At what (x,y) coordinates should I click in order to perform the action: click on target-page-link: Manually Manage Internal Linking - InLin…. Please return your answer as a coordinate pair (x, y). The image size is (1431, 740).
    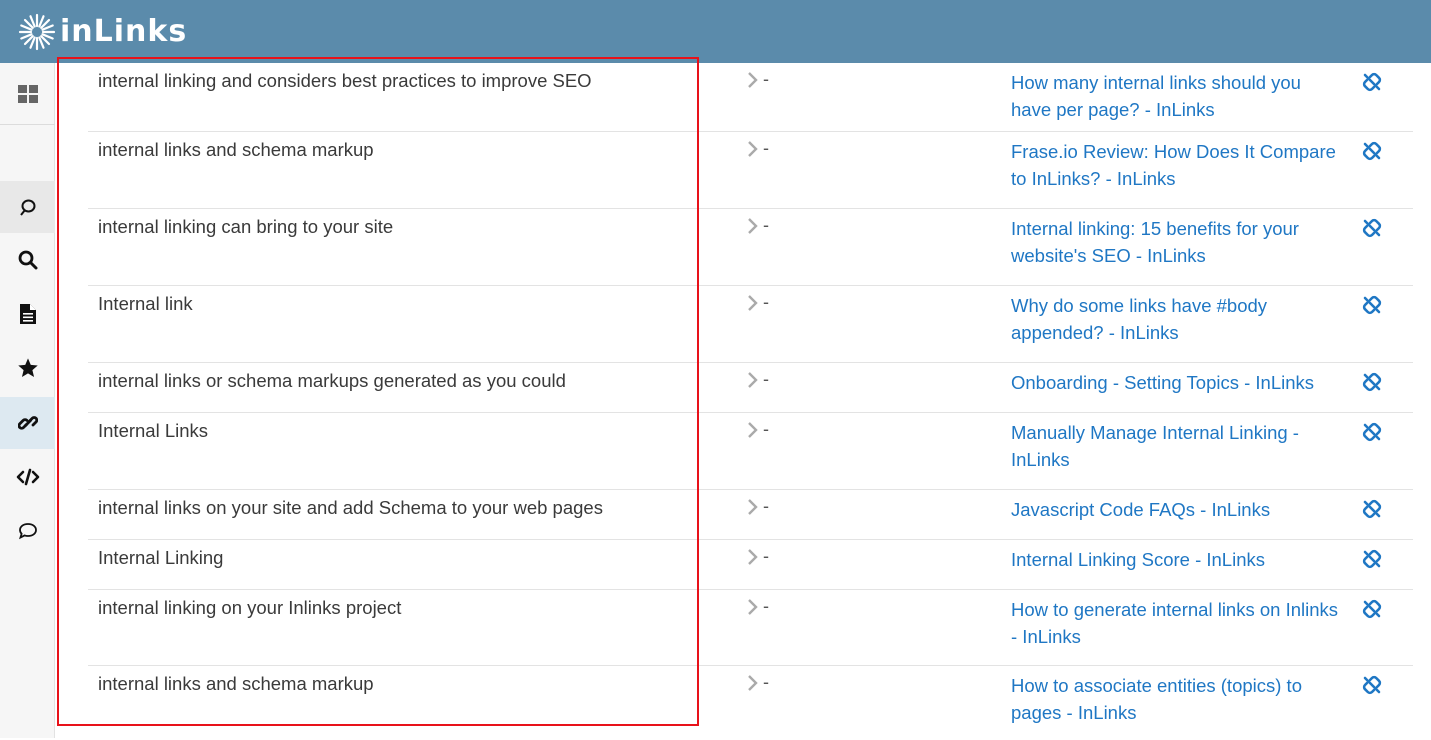
    Looking at the image, I should click on (1176, 446).